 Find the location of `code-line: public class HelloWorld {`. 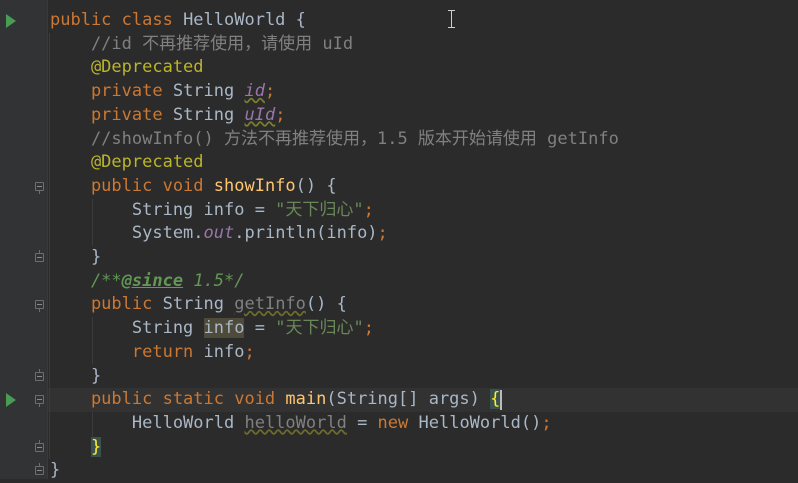

code-line: public class HelloWorld { is located at coordinates (178, 21).